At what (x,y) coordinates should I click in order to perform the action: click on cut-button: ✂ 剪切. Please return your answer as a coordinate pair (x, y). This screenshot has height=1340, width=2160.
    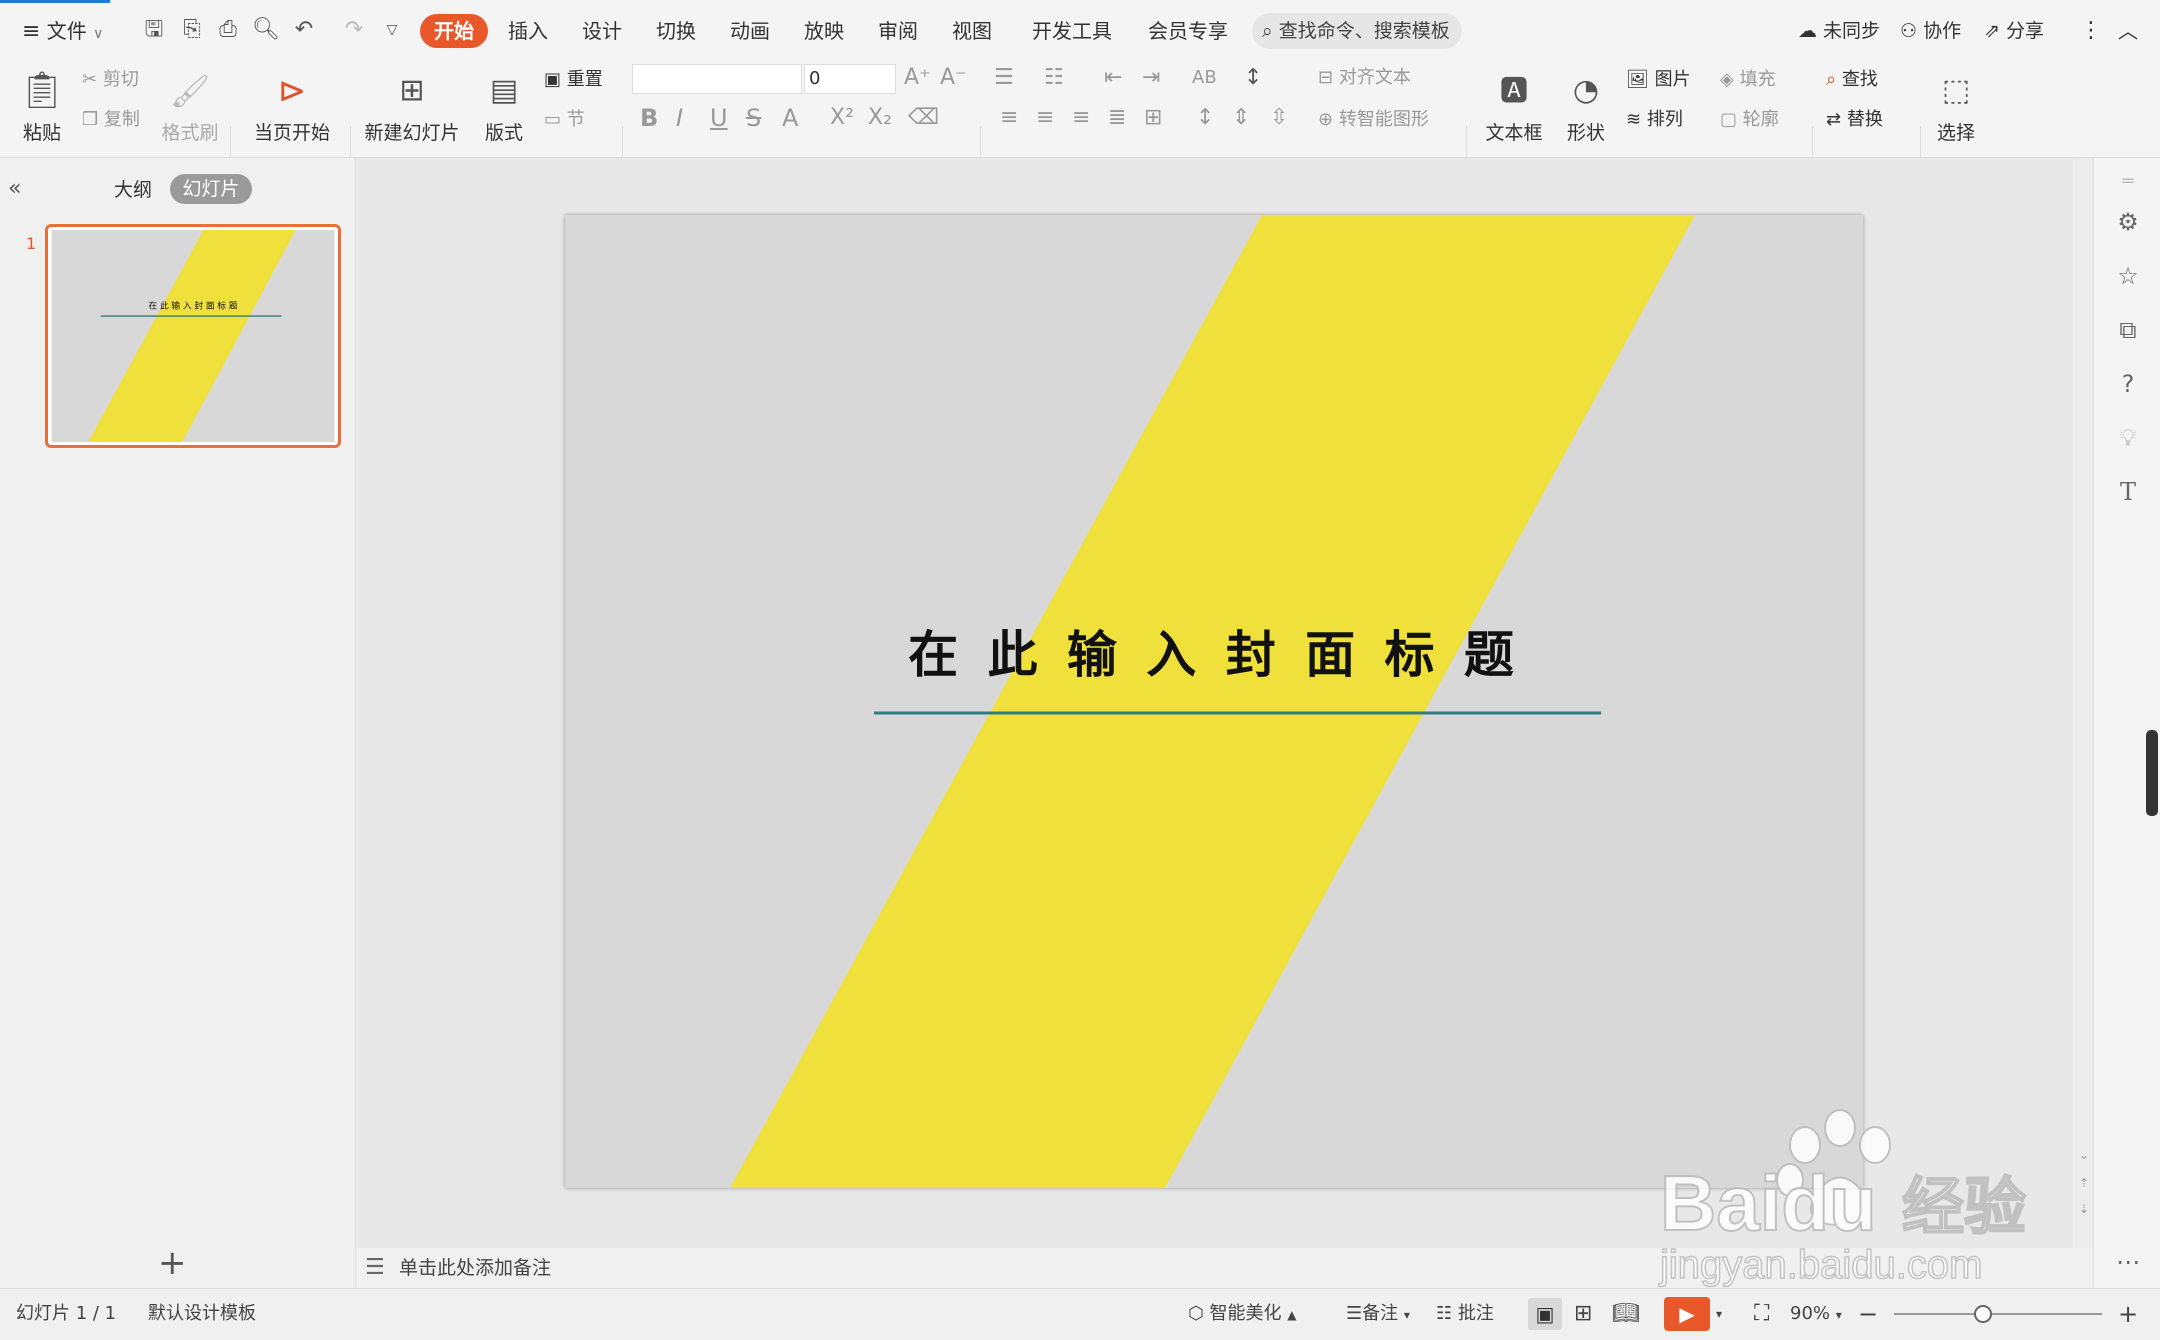
    Looking at the image, I should click on (110, 80).